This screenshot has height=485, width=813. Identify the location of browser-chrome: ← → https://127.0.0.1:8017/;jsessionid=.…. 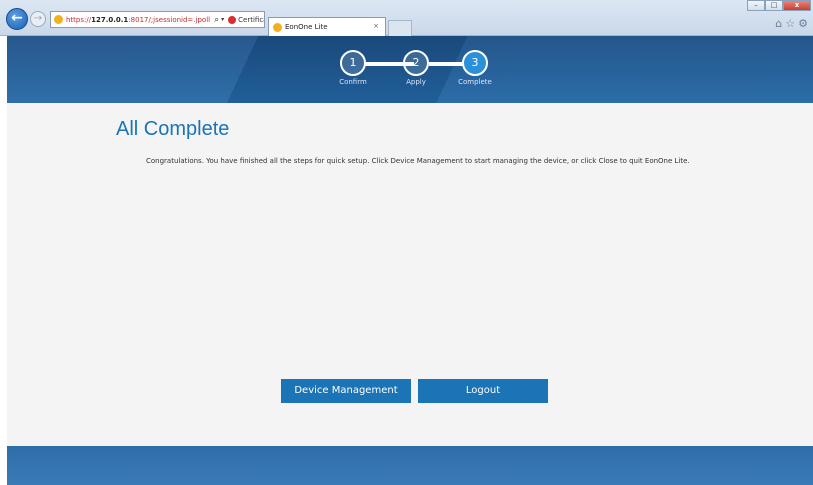
(406, 18).